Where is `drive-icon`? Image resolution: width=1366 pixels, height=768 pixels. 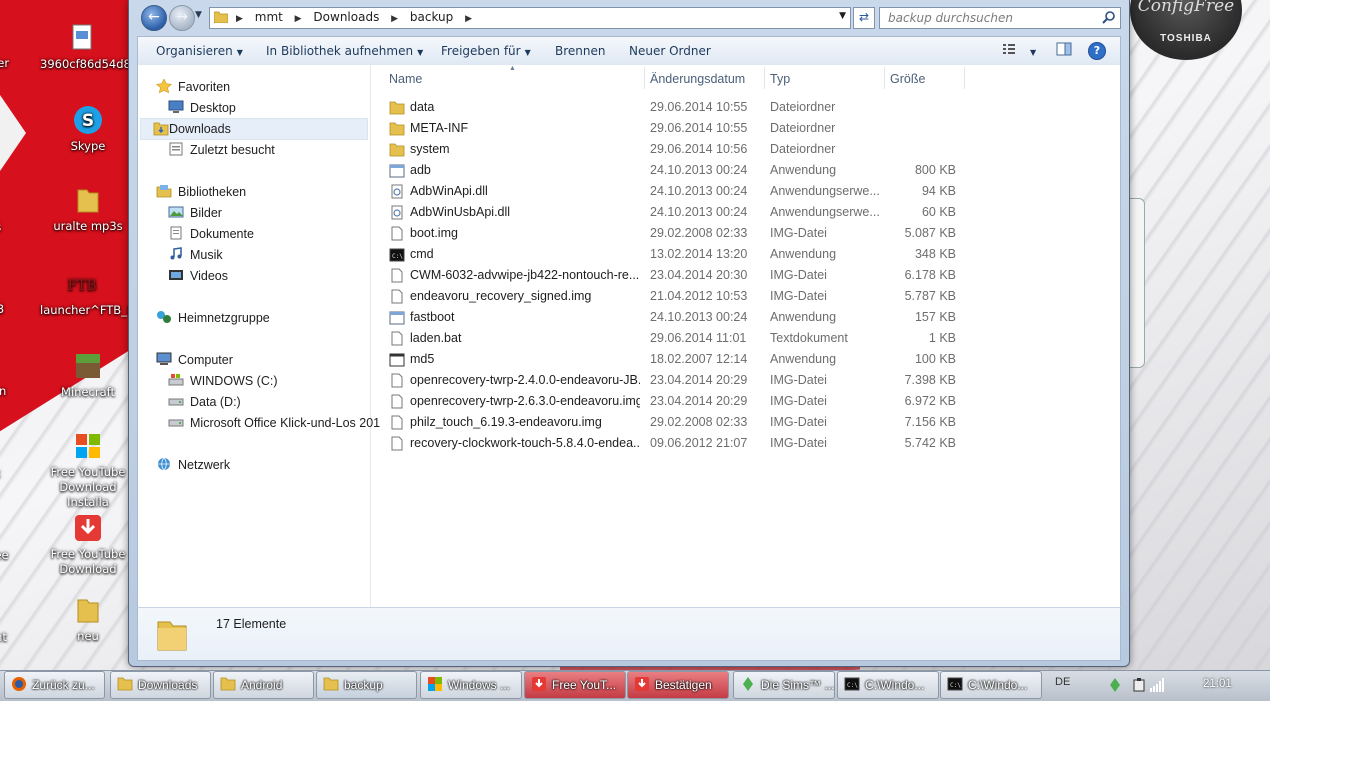 drive-icon is located at coordinates (176, 402).